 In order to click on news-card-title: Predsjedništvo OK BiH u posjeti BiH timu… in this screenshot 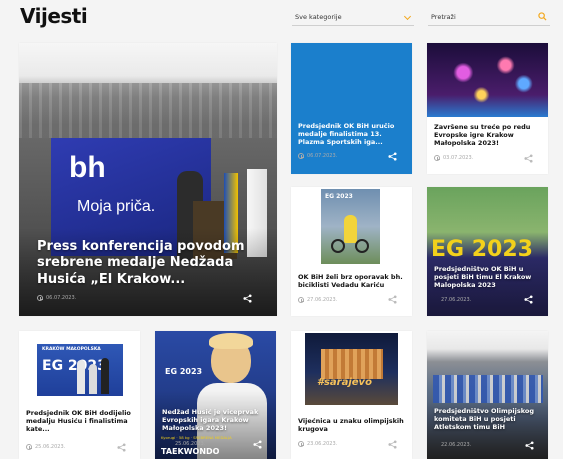, I will do `click(489, 277)`.